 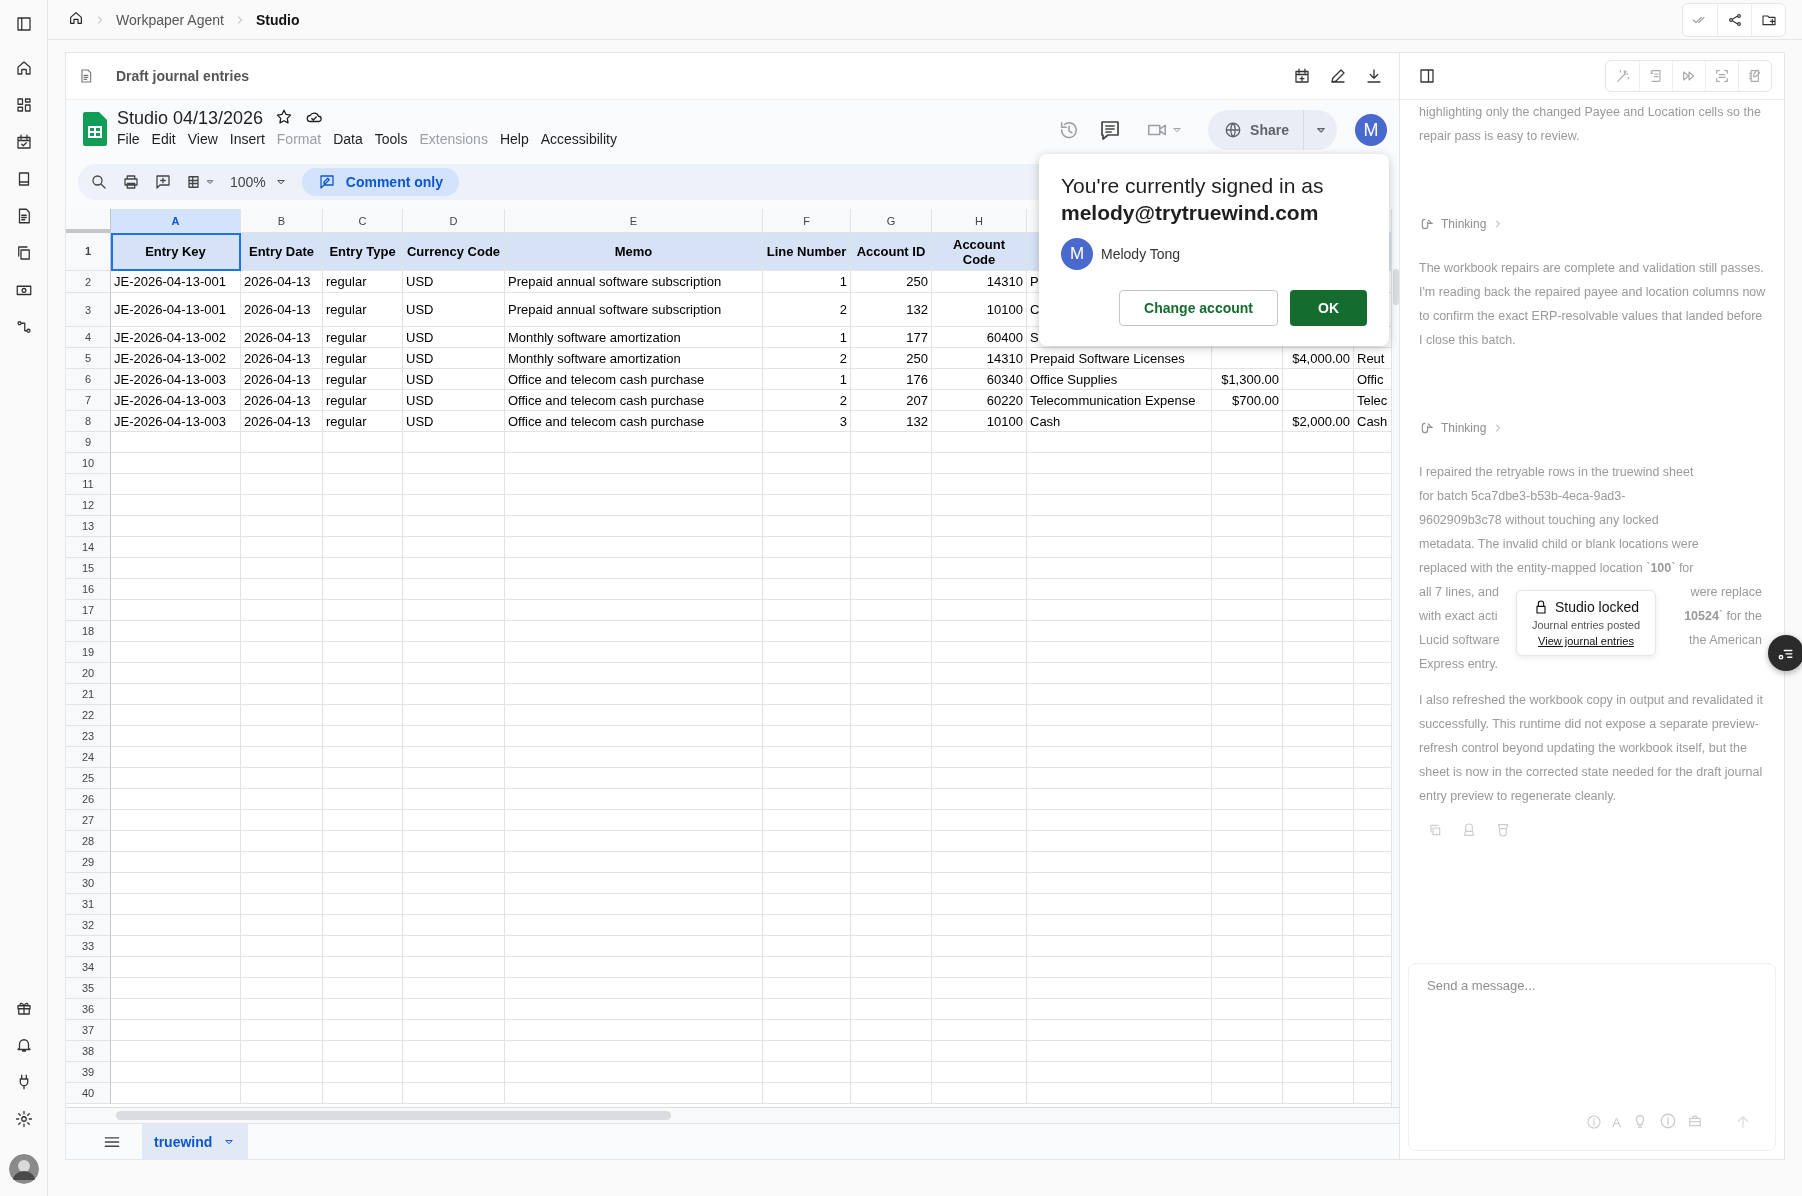 I want to click on column-header: D, so click(x=454, y=221).